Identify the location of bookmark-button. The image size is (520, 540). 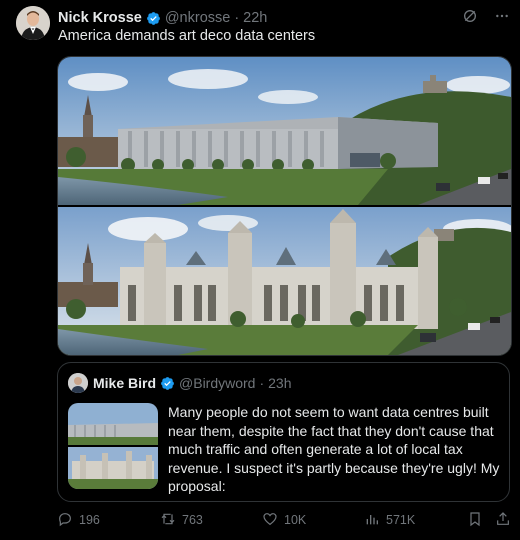
(475, 520).